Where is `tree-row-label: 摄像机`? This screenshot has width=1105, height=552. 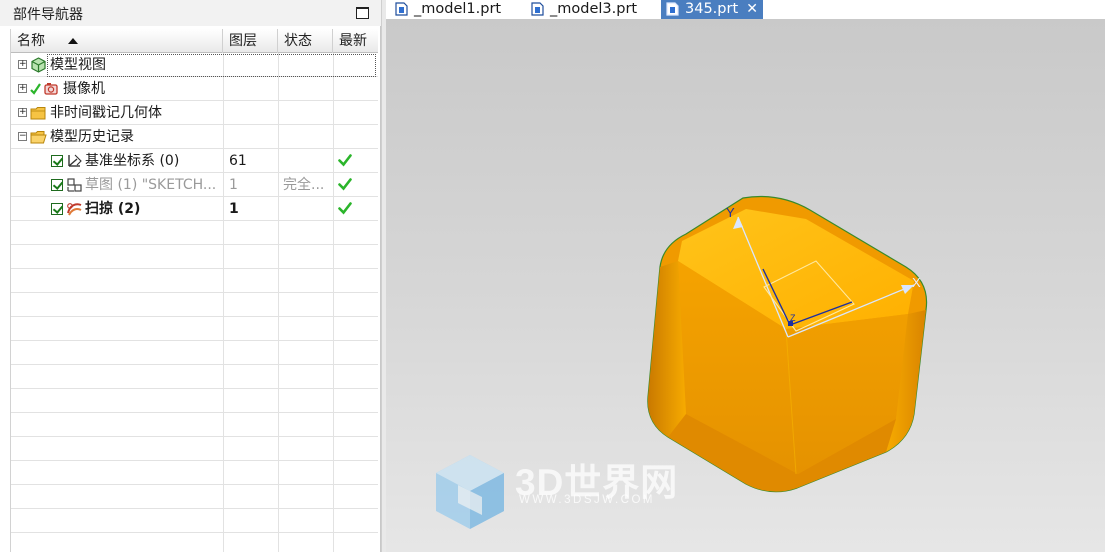
tree-row-label: 摄像机 is located at coordinates (84, 89).